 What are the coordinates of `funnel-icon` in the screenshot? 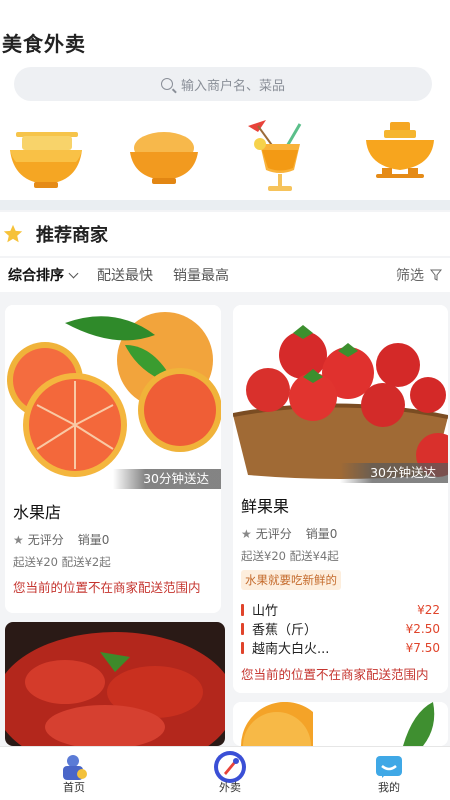 It's located at (436, 275).